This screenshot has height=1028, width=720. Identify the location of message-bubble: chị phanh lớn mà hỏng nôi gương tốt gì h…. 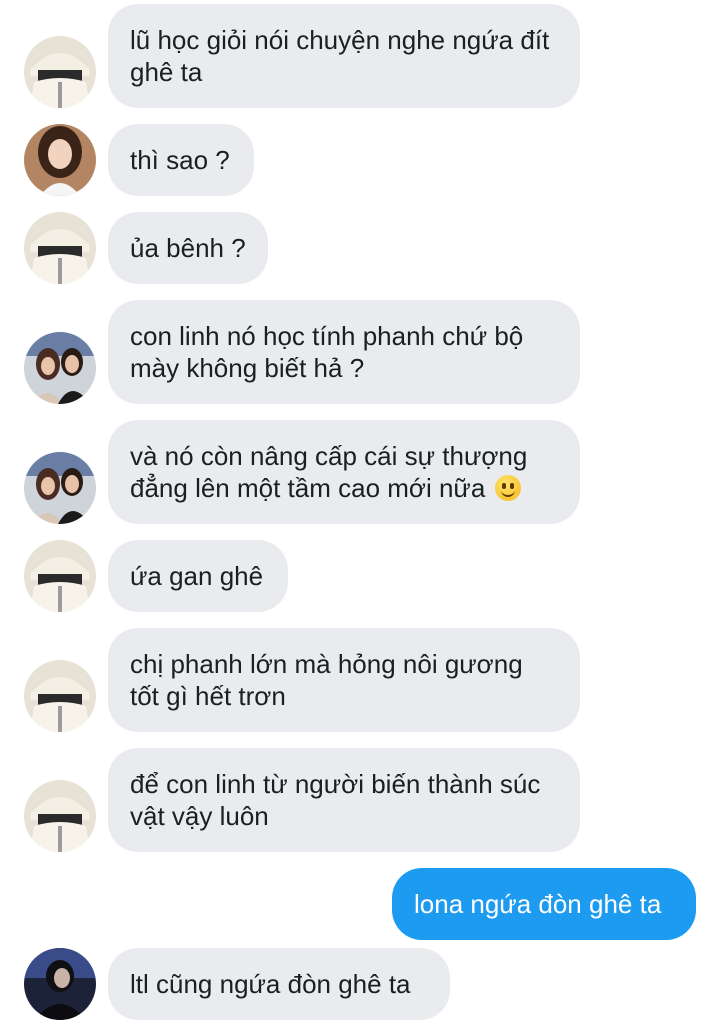
(344, 680).